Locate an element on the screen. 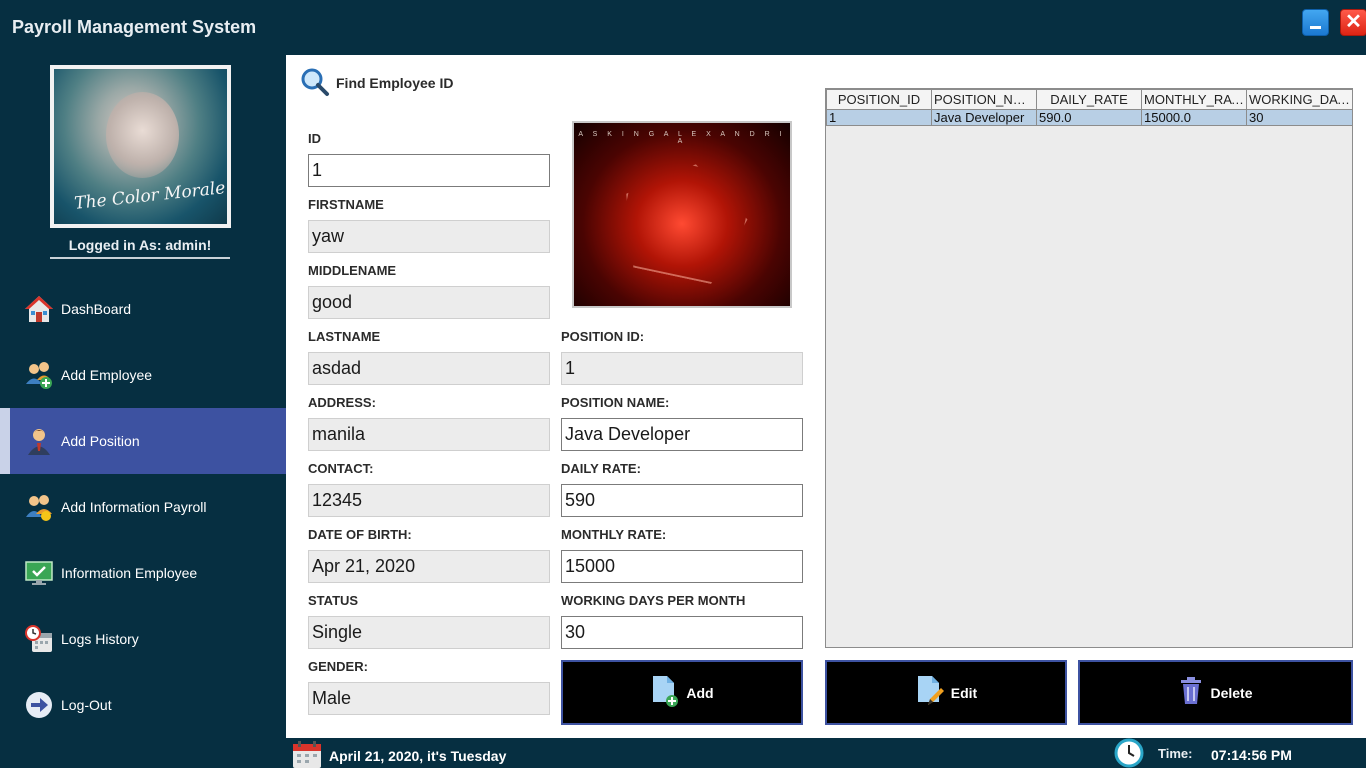 This screenshot has width=1366, height=768. table-cell: 15000.0 is located at coordinates (1194, 117).